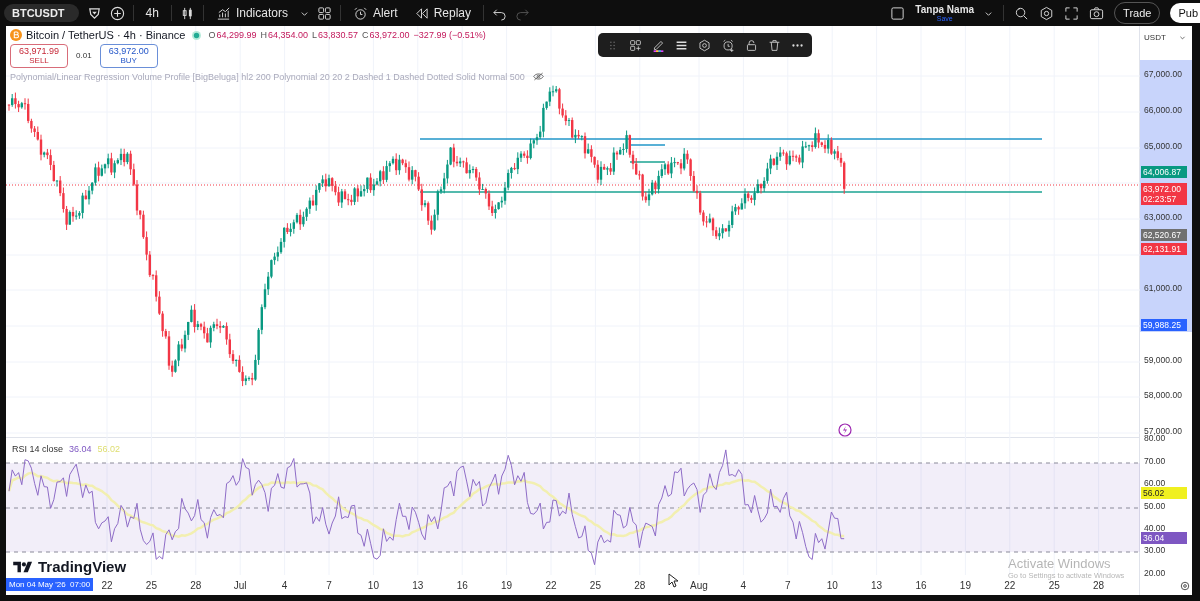 The width and height of the screenshot is (1200, 601). I want to click on rsi-average-value: 56.02, so click(109, 449).